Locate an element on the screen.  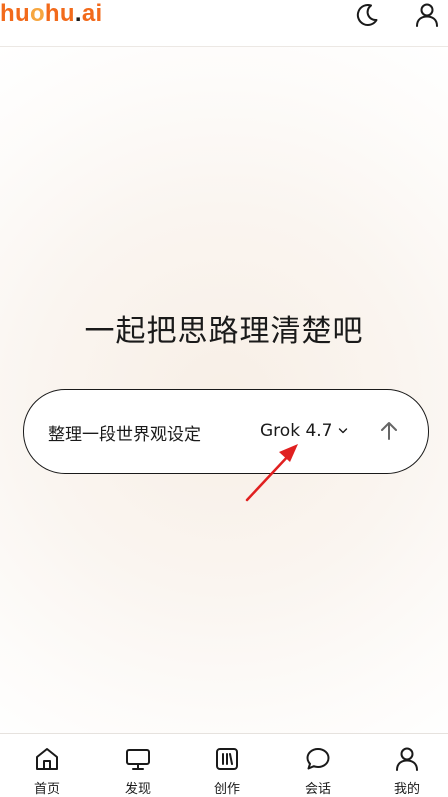
home-icon is located at coordinates (47, 759).